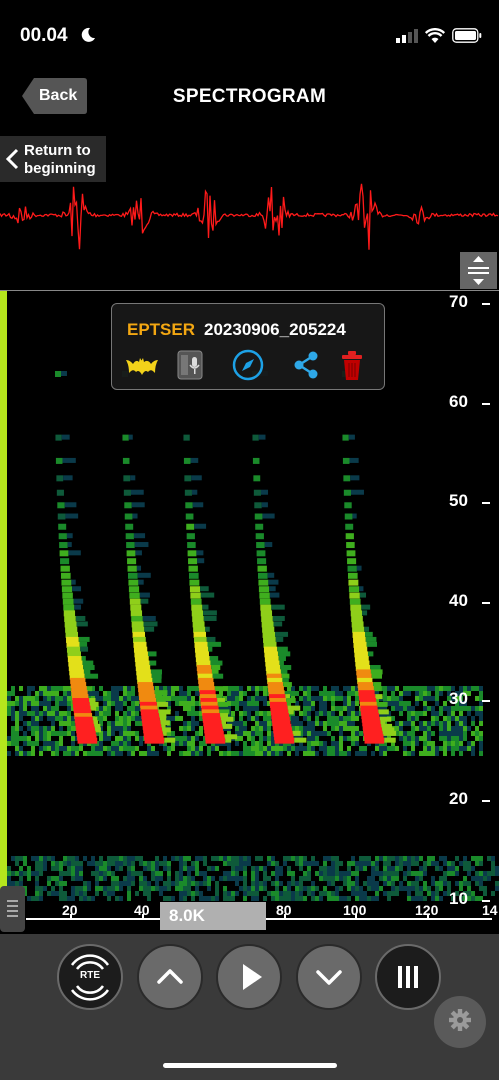 The height and width of the screenshot is (1080, 499). What do you see at coordinates (213, 916) in the screenshot?
I see `playback-speed-badge: 8.0K` at bounding box center [213, 916].